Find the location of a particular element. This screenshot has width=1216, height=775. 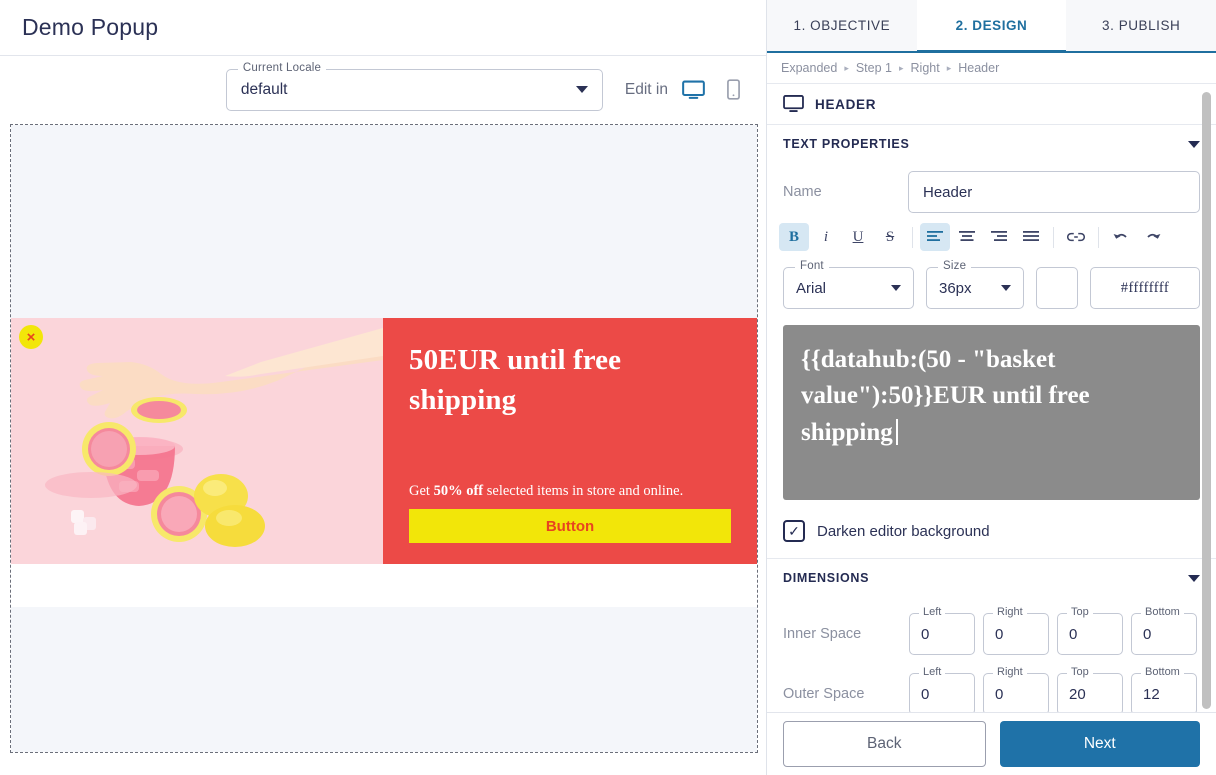

wizard-tabs: 1. OBJECTIVE 2. DESIGN 3. PUBLISH is located at coordinates (991, 26).